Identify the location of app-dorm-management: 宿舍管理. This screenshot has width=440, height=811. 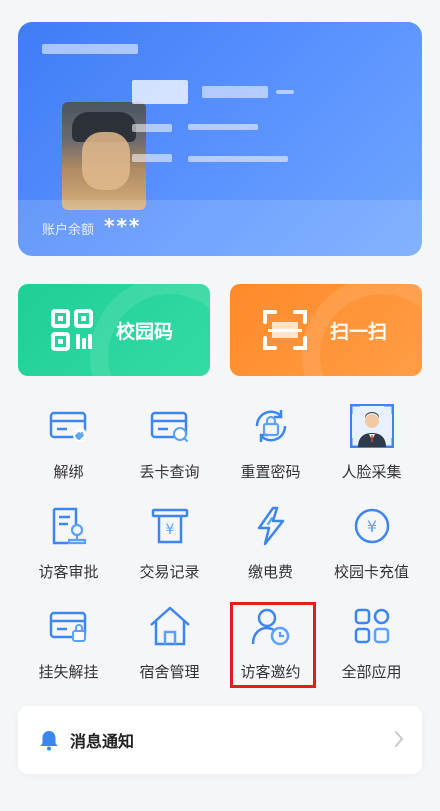
(169, 646).